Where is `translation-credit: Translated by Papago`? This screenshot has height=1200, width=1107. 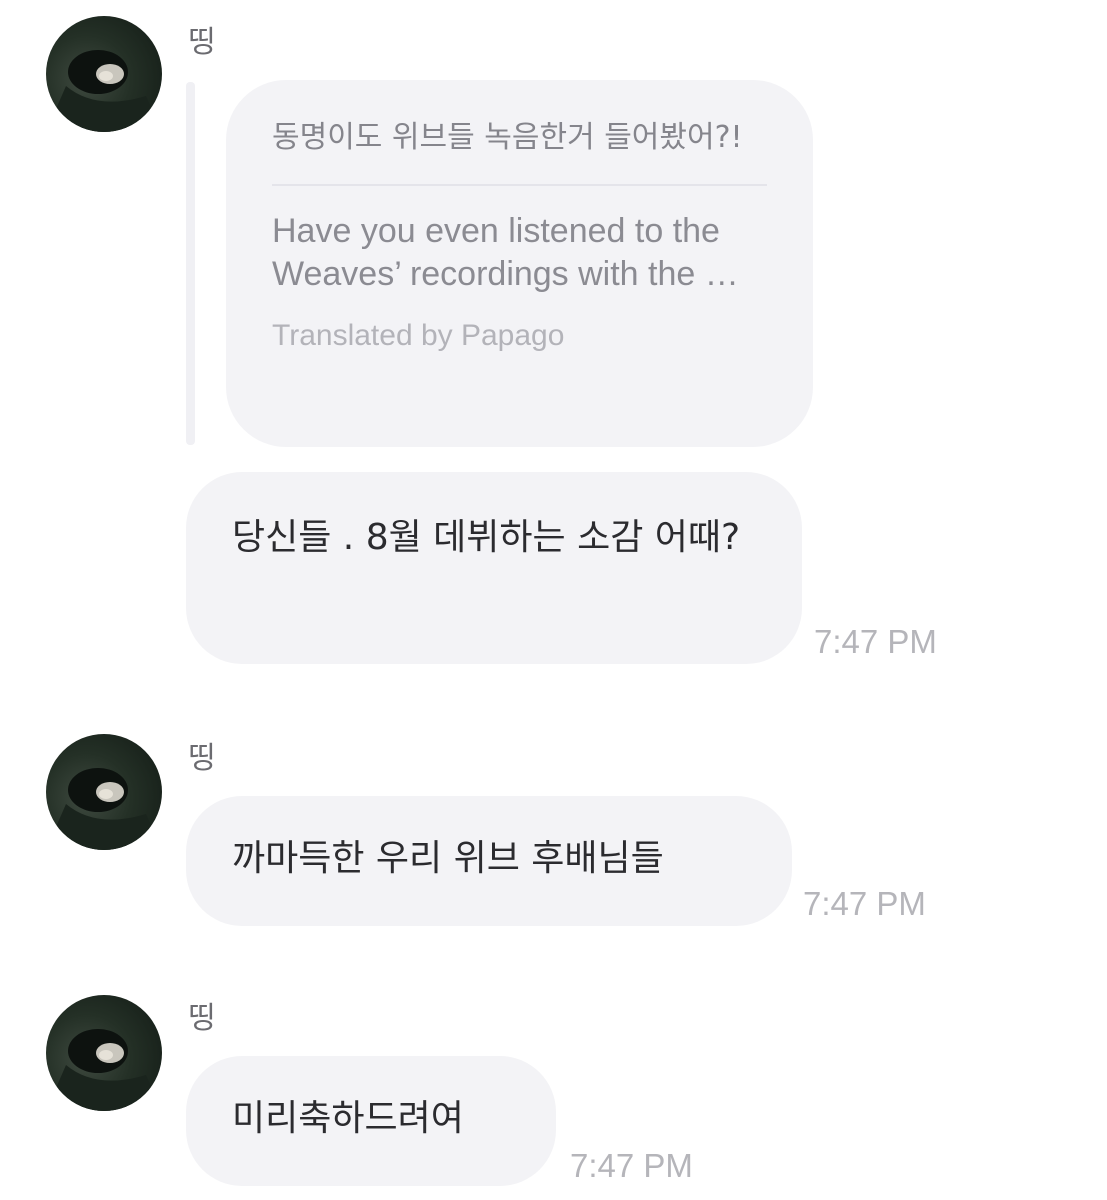 translation-credit: Translated by Papago is located at coordinates (418, 335).